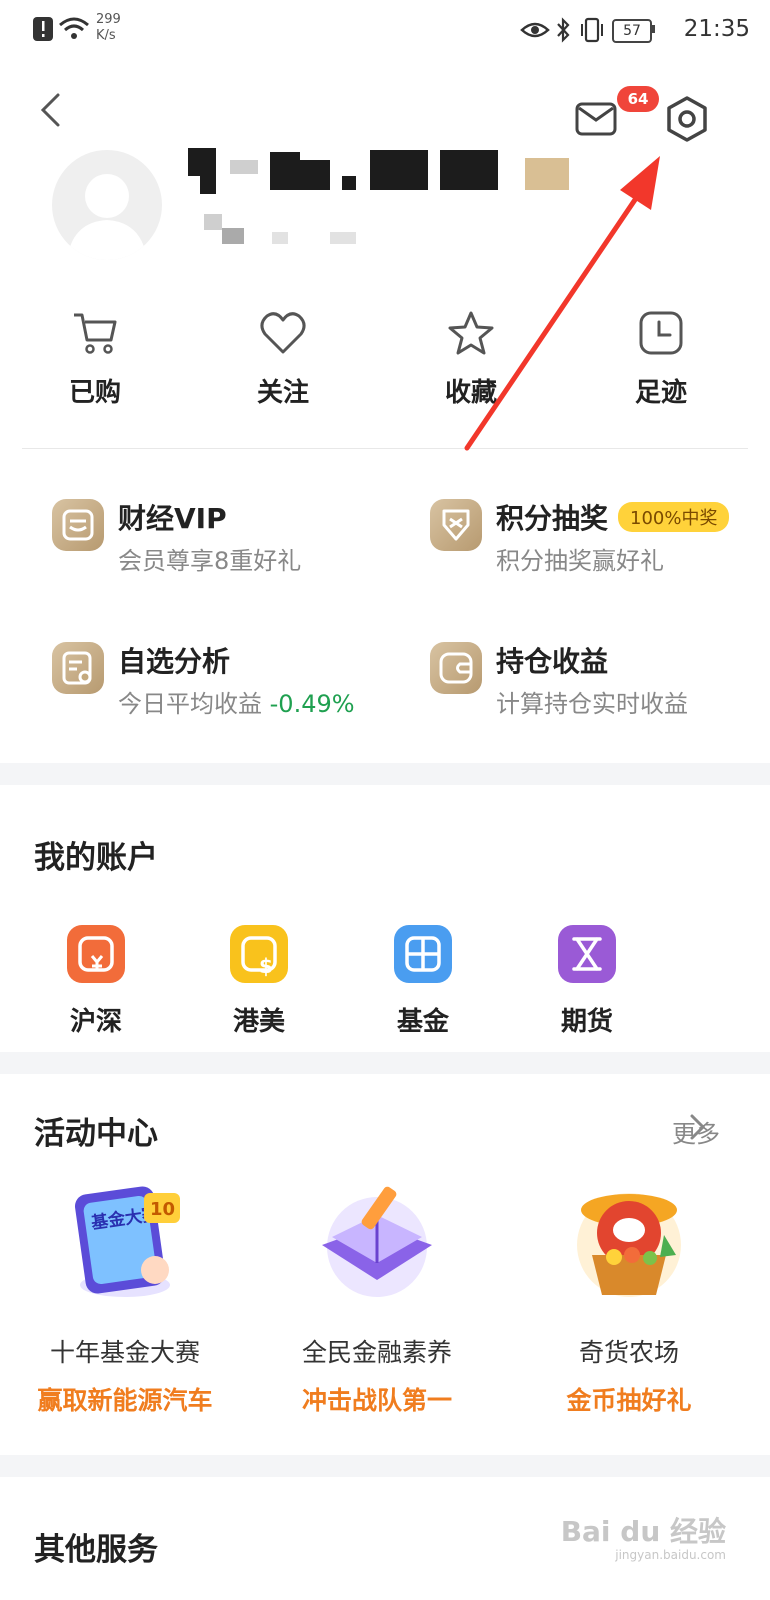 This screenshot has height=1600, width=770. What do you see at coordinates (377, 1240) in the screenshot?
I see `book-illustration` at bounding box center [377, 1240].